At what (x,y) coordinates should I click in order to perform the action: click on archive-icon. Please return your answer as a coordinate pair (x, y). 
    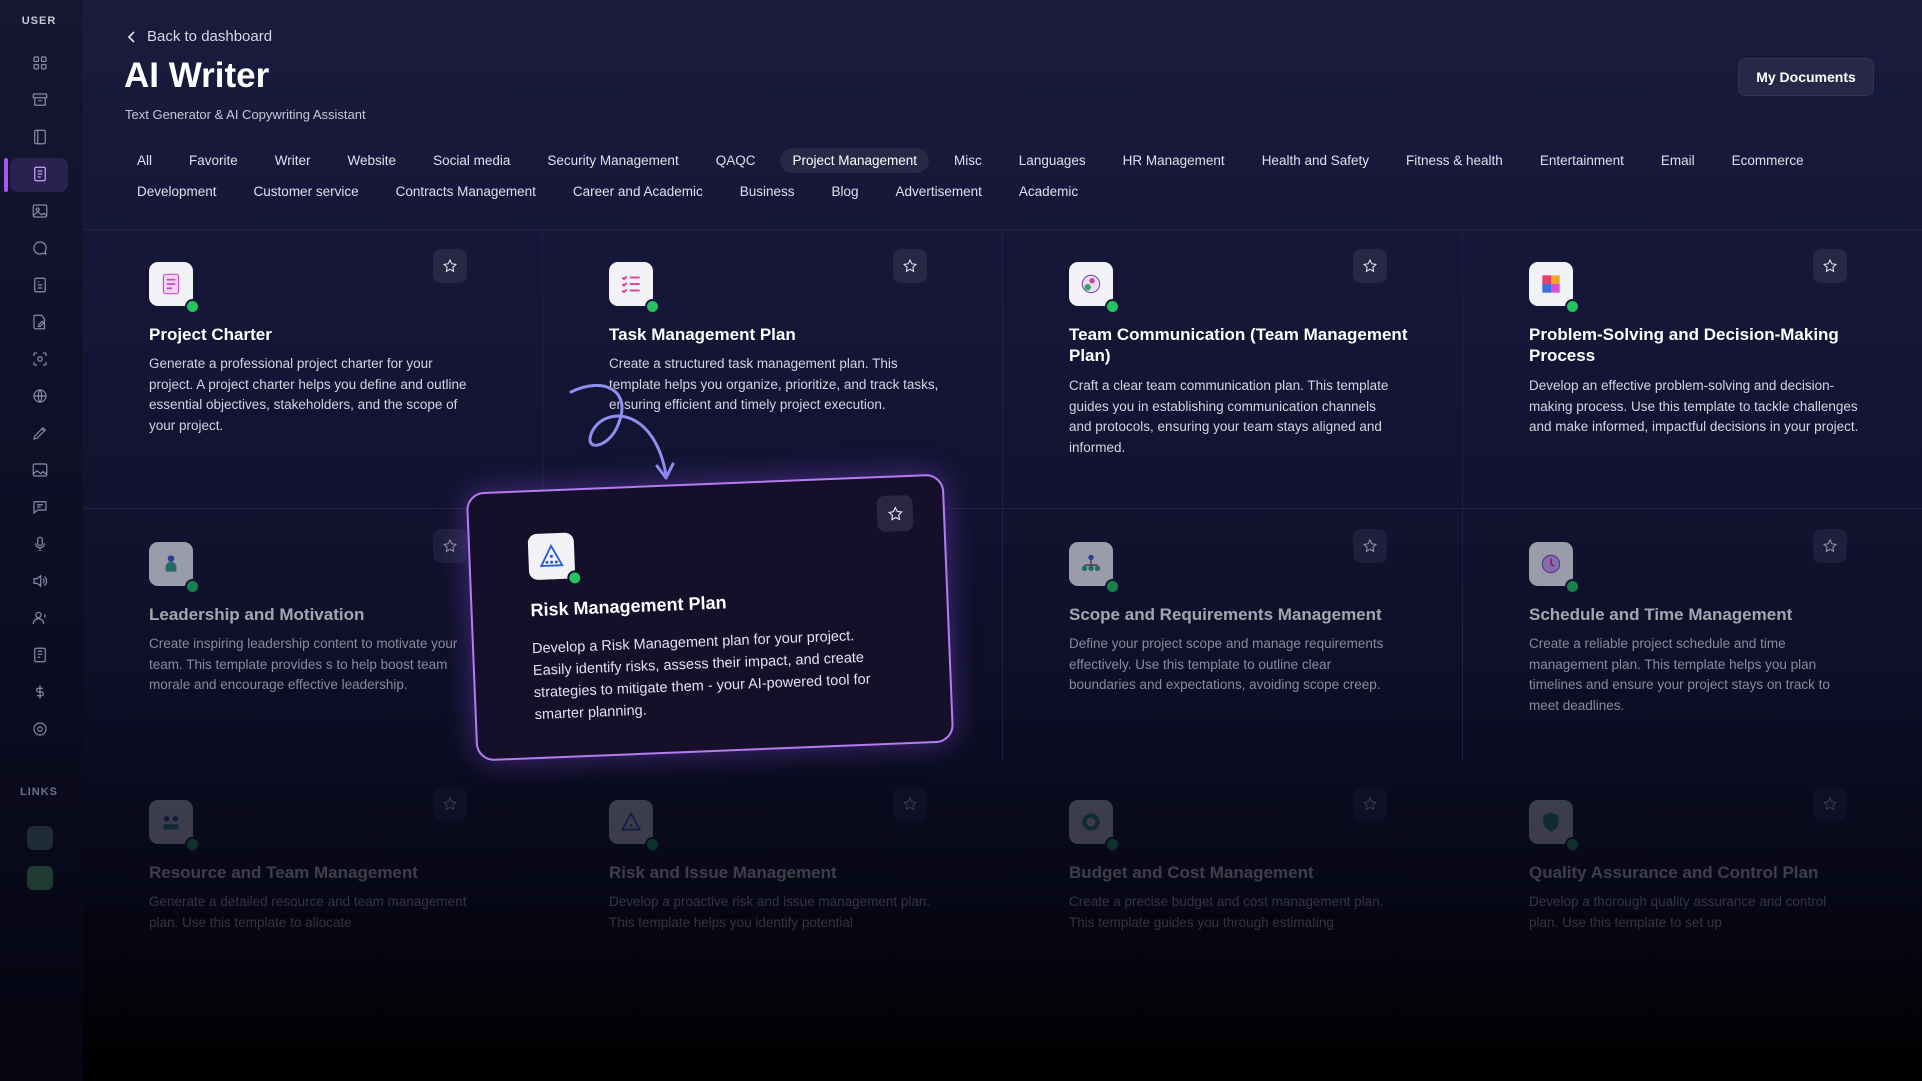
    Looking at the image, I should click on (40, 100).